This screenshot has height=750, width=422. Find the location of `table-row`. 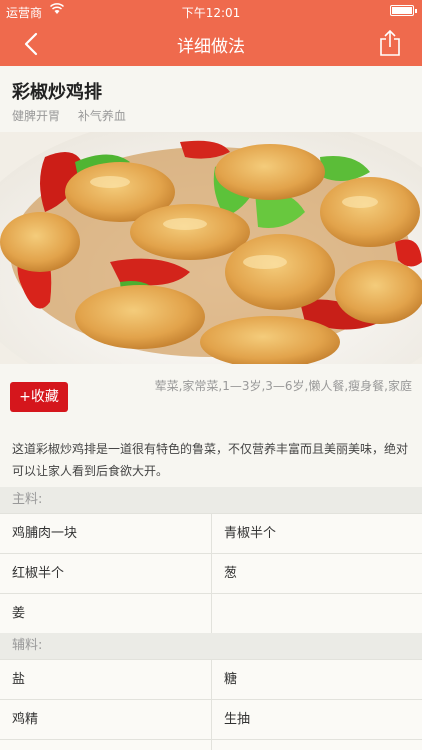

table-row is located at coordinates (211, 745).